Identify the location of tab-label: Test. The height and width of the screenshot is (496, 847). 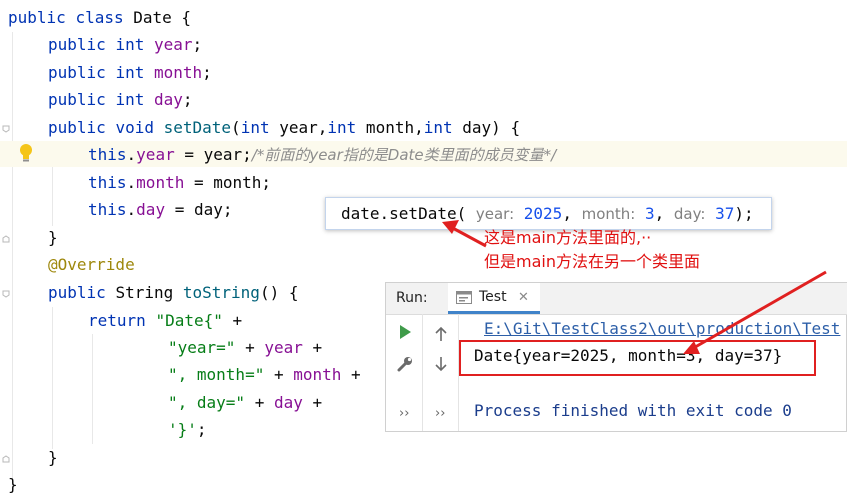
(493, 297).